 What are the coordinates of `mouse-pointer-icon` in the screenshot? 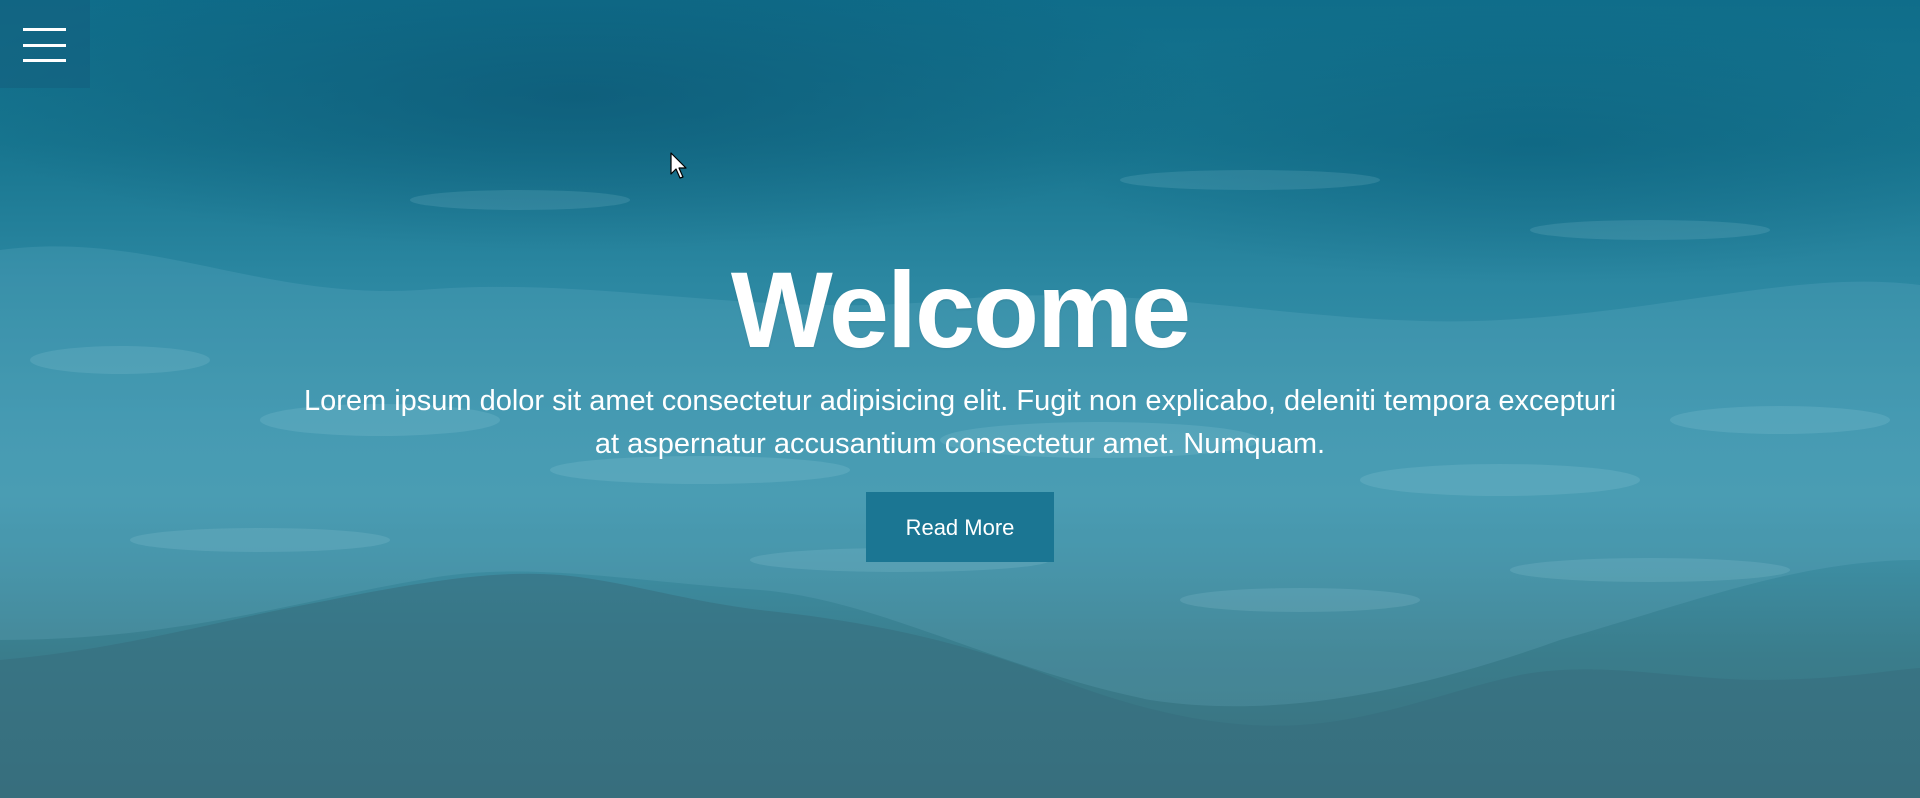 It's located at (678, 165).